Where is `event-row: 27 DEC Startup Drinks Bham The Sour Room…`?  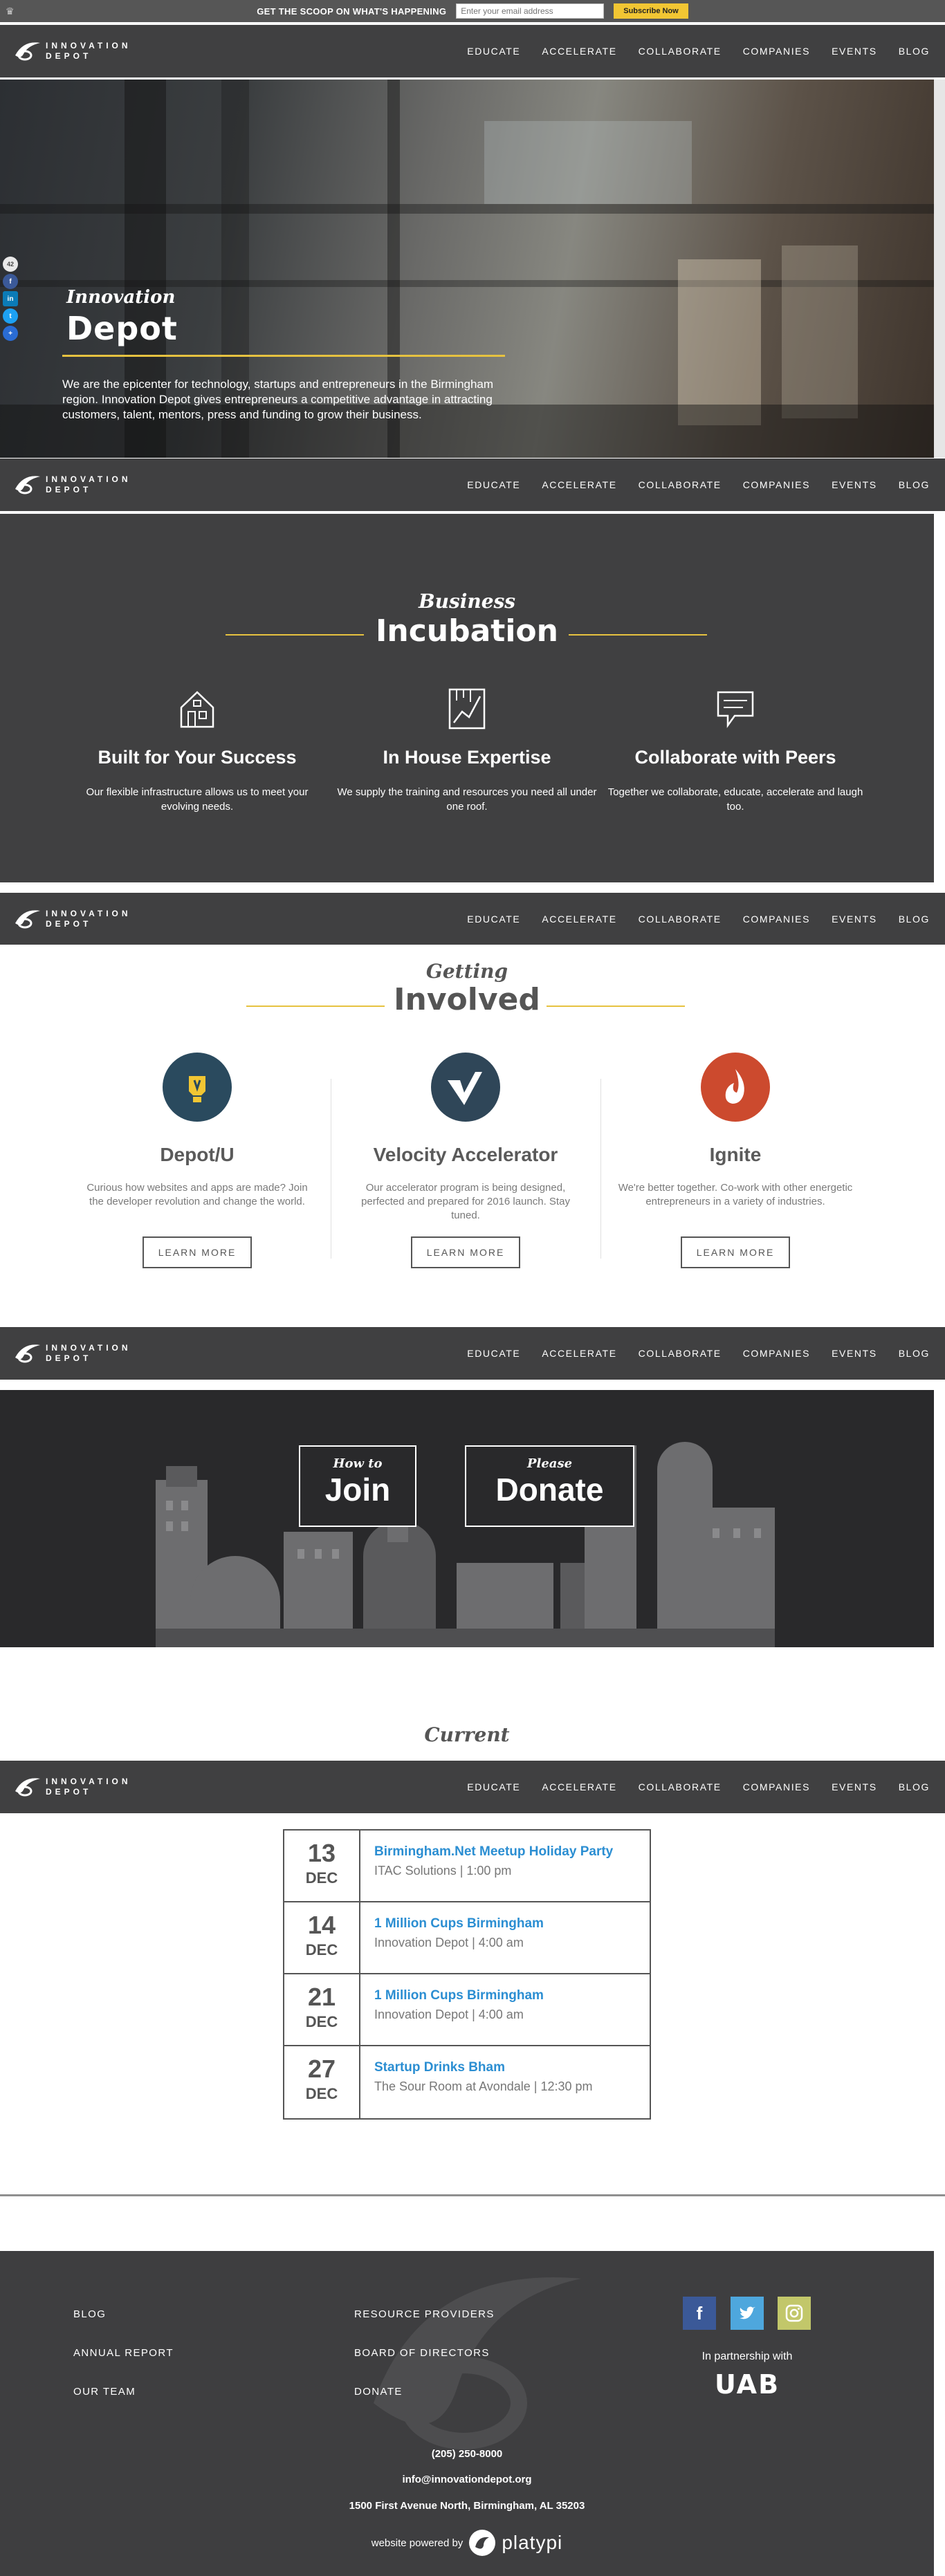
event-row: 27 DEC Startup Drinks Bham The Sour Room… is located at coordinates (467, 2082).